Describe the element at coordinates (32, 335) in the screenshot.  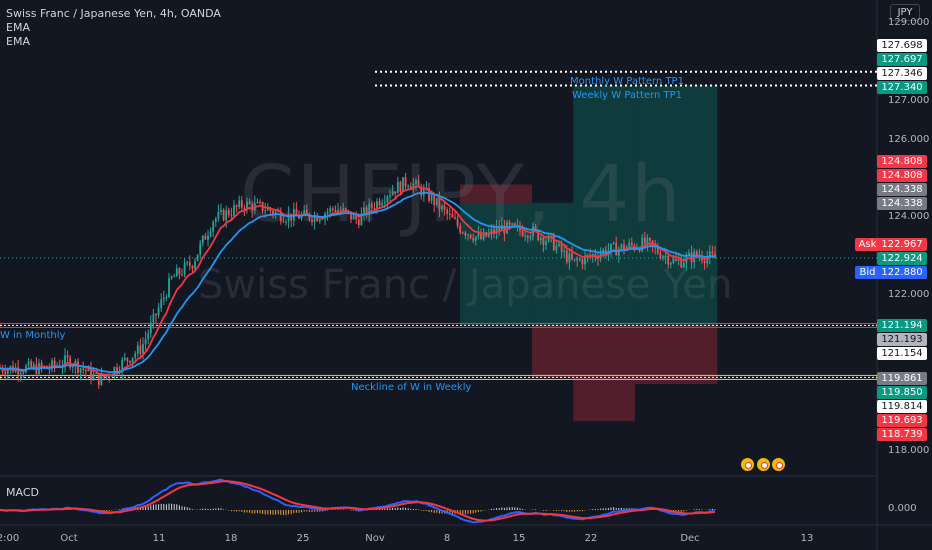
I see `w-monthly-annotation: W in Monthly` at that location.